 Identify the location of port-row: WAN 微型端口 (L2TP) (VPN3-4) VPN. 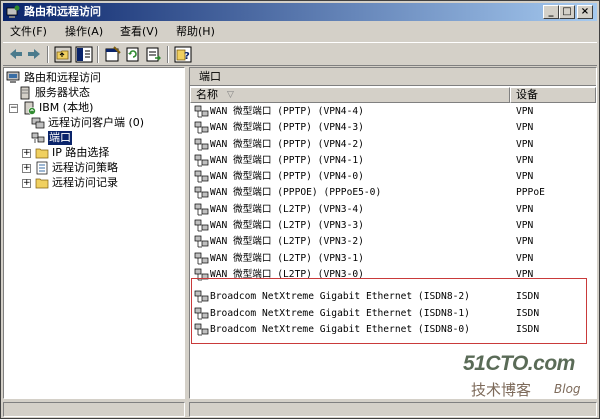
(393, 210).